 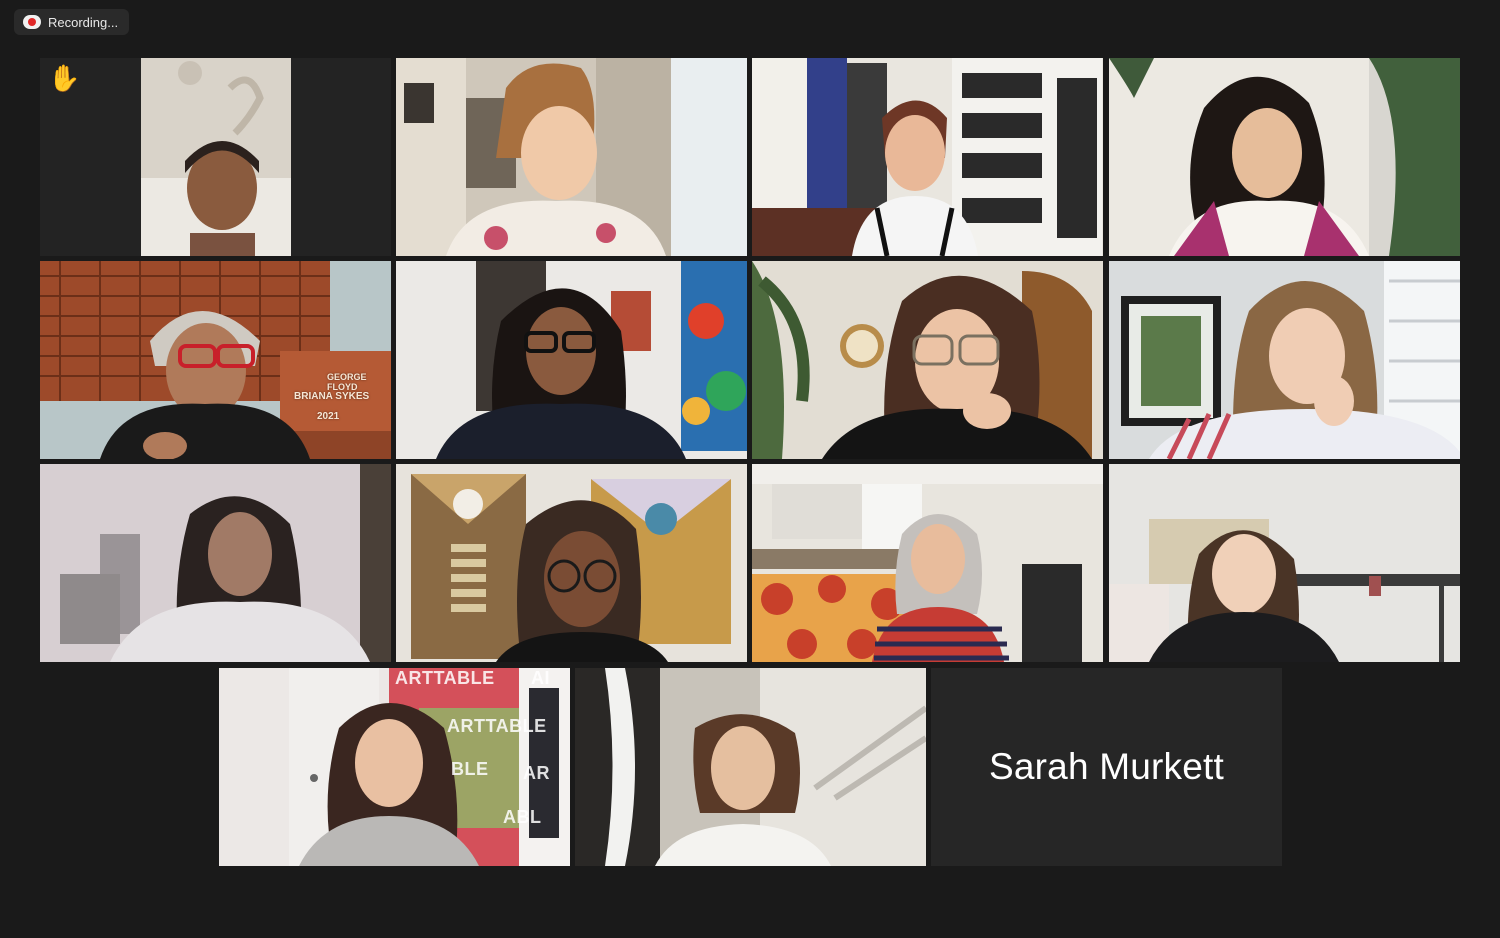 What do you see at coordinates (32, 22) in the screenshot?
I see `cloud-recording-icon` at bounding box center [32, 22].